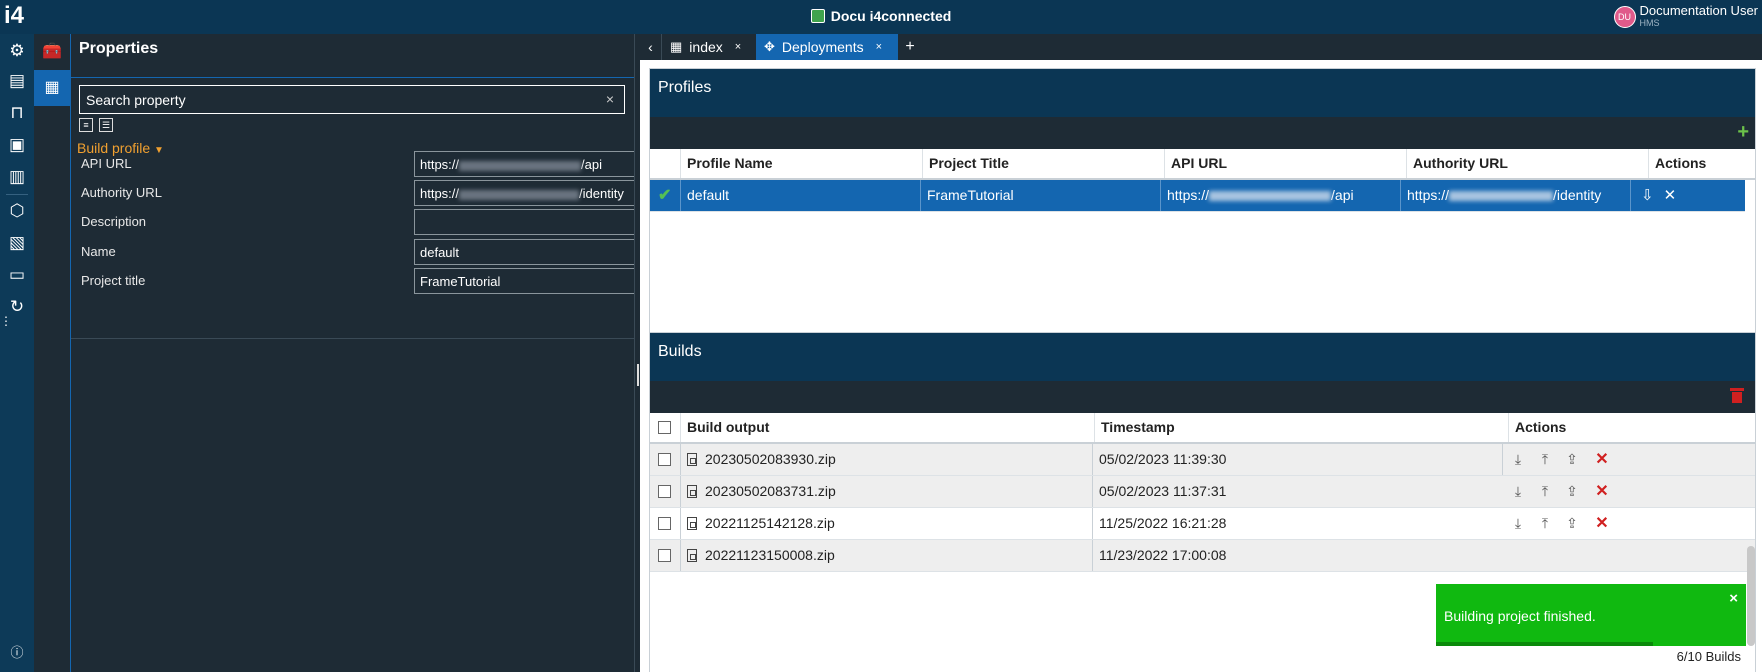 Image resolution: width=1762 pixels, height=672 pixels. What do you see at coordinates (17, 177) in the screenshot?
I see `machine-icon: ▥` at bounding box center [17, 177].